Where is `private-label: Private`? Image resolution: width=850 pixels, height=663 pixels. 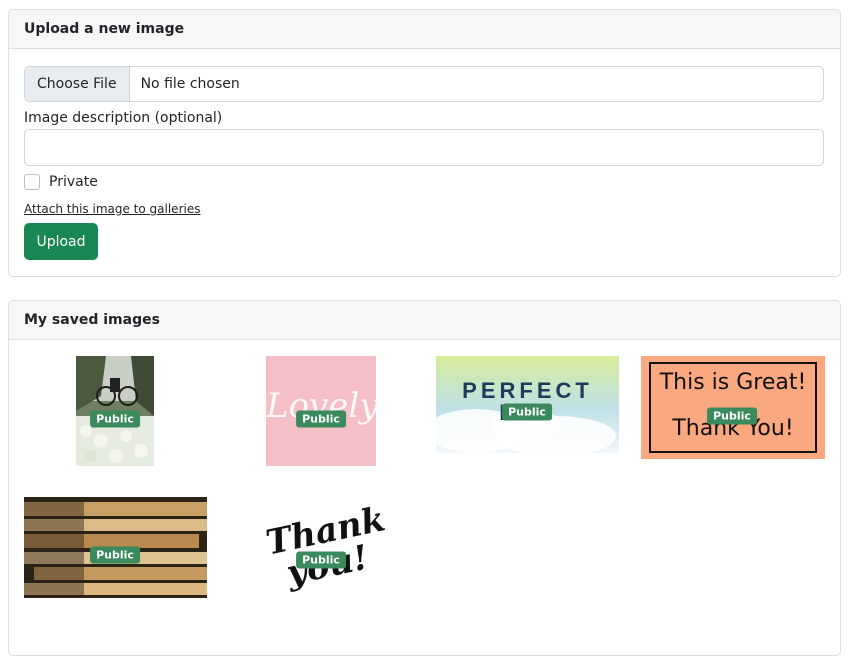 private-label: Private is located at coordinates (73, 182).